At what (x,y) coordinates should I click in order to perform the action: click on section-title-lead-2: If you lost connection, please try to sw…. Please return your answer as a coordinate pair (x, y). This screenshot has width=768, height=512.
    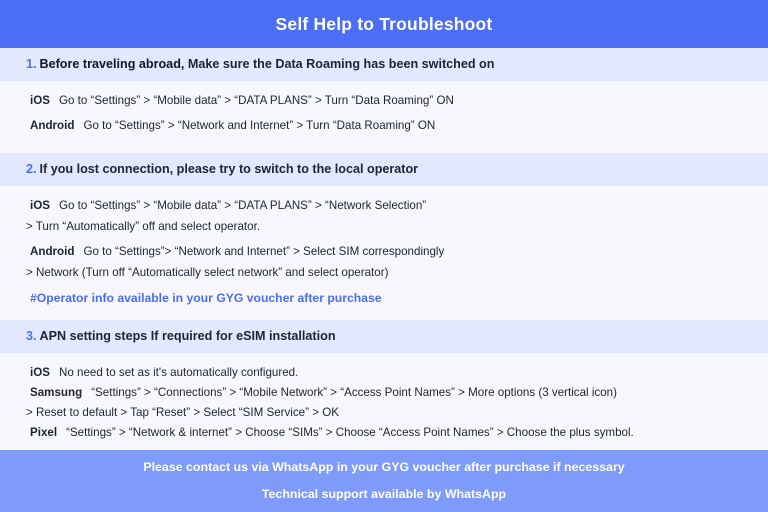
    Looking at the image, I should click on (229, 168).